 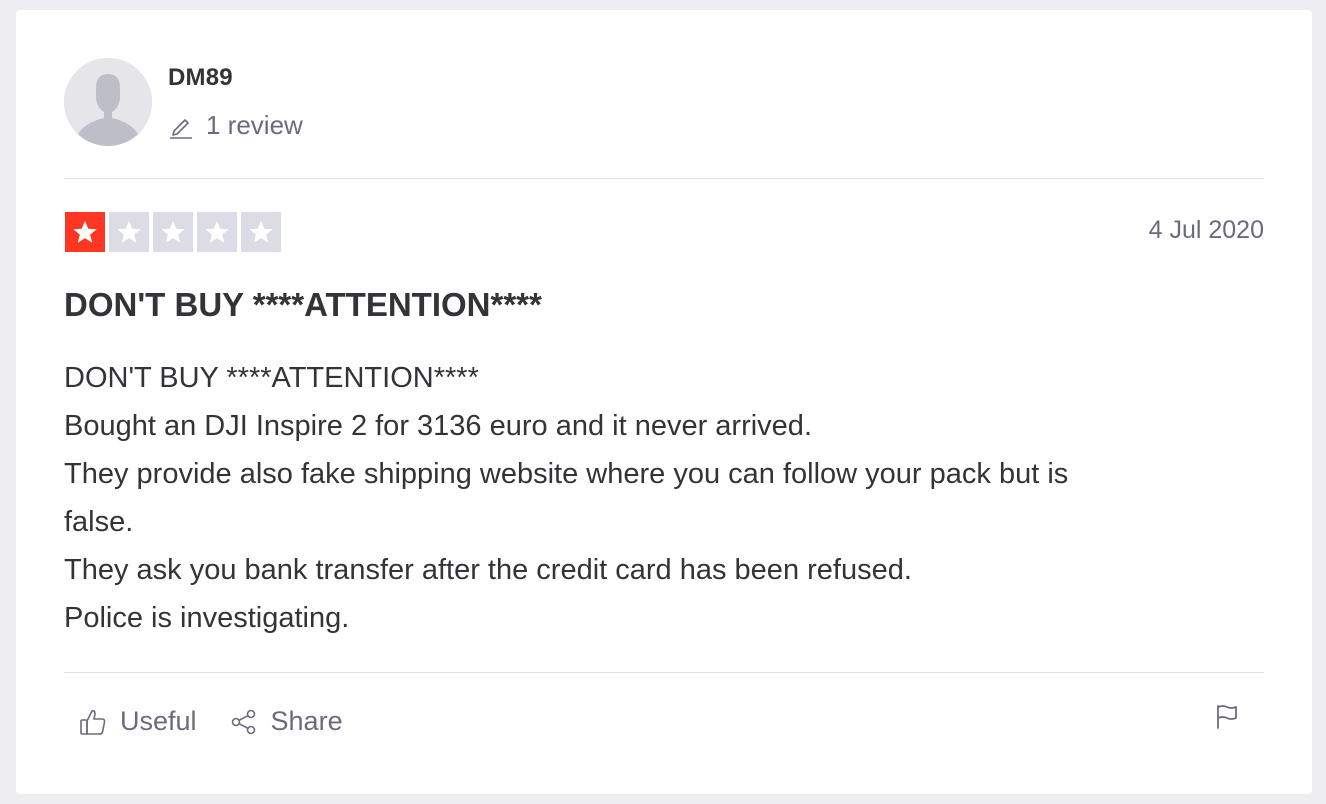 I want to click on useful-label: Useful, so click(x=158, y=721).